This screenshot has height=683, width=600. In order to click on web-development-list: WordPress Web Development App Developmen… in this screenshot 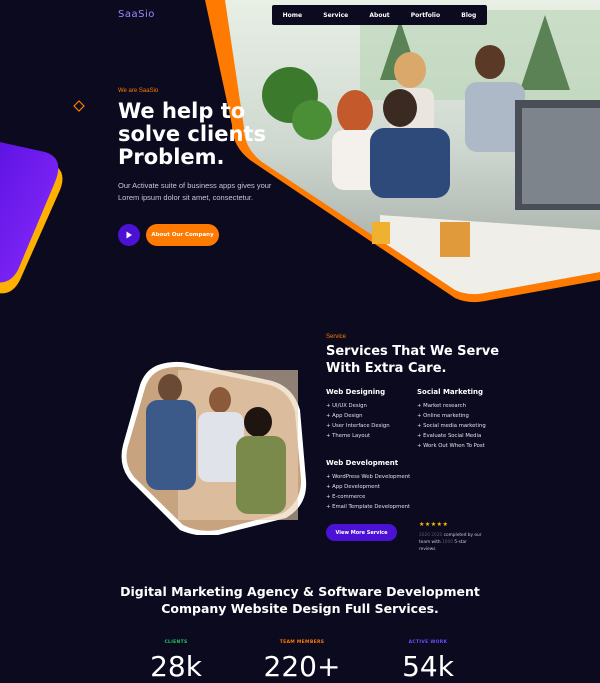, I will do `click(368, 492)`.